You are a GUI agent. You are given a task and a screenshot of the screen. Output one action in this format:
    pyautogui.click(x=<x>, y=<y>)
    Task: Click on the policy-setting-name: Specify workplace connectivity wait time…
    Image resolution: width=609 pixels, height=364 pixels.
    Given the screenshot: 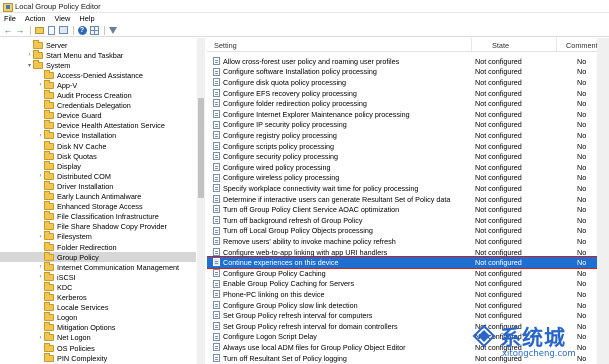 What is the action you would take?
    pyautogui.click(x=321, y=188)
    